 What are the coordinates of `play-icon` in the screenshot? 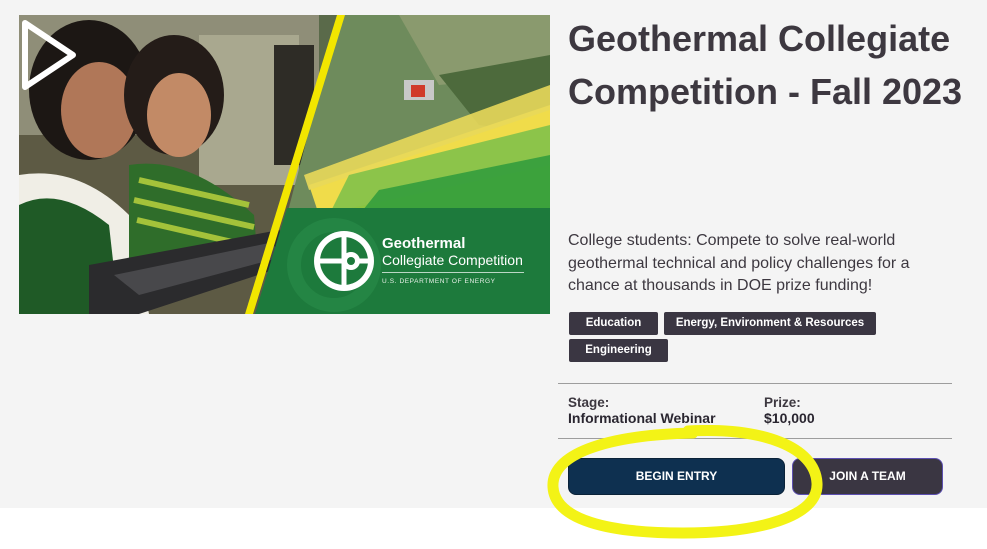 It's located at (49, 55).